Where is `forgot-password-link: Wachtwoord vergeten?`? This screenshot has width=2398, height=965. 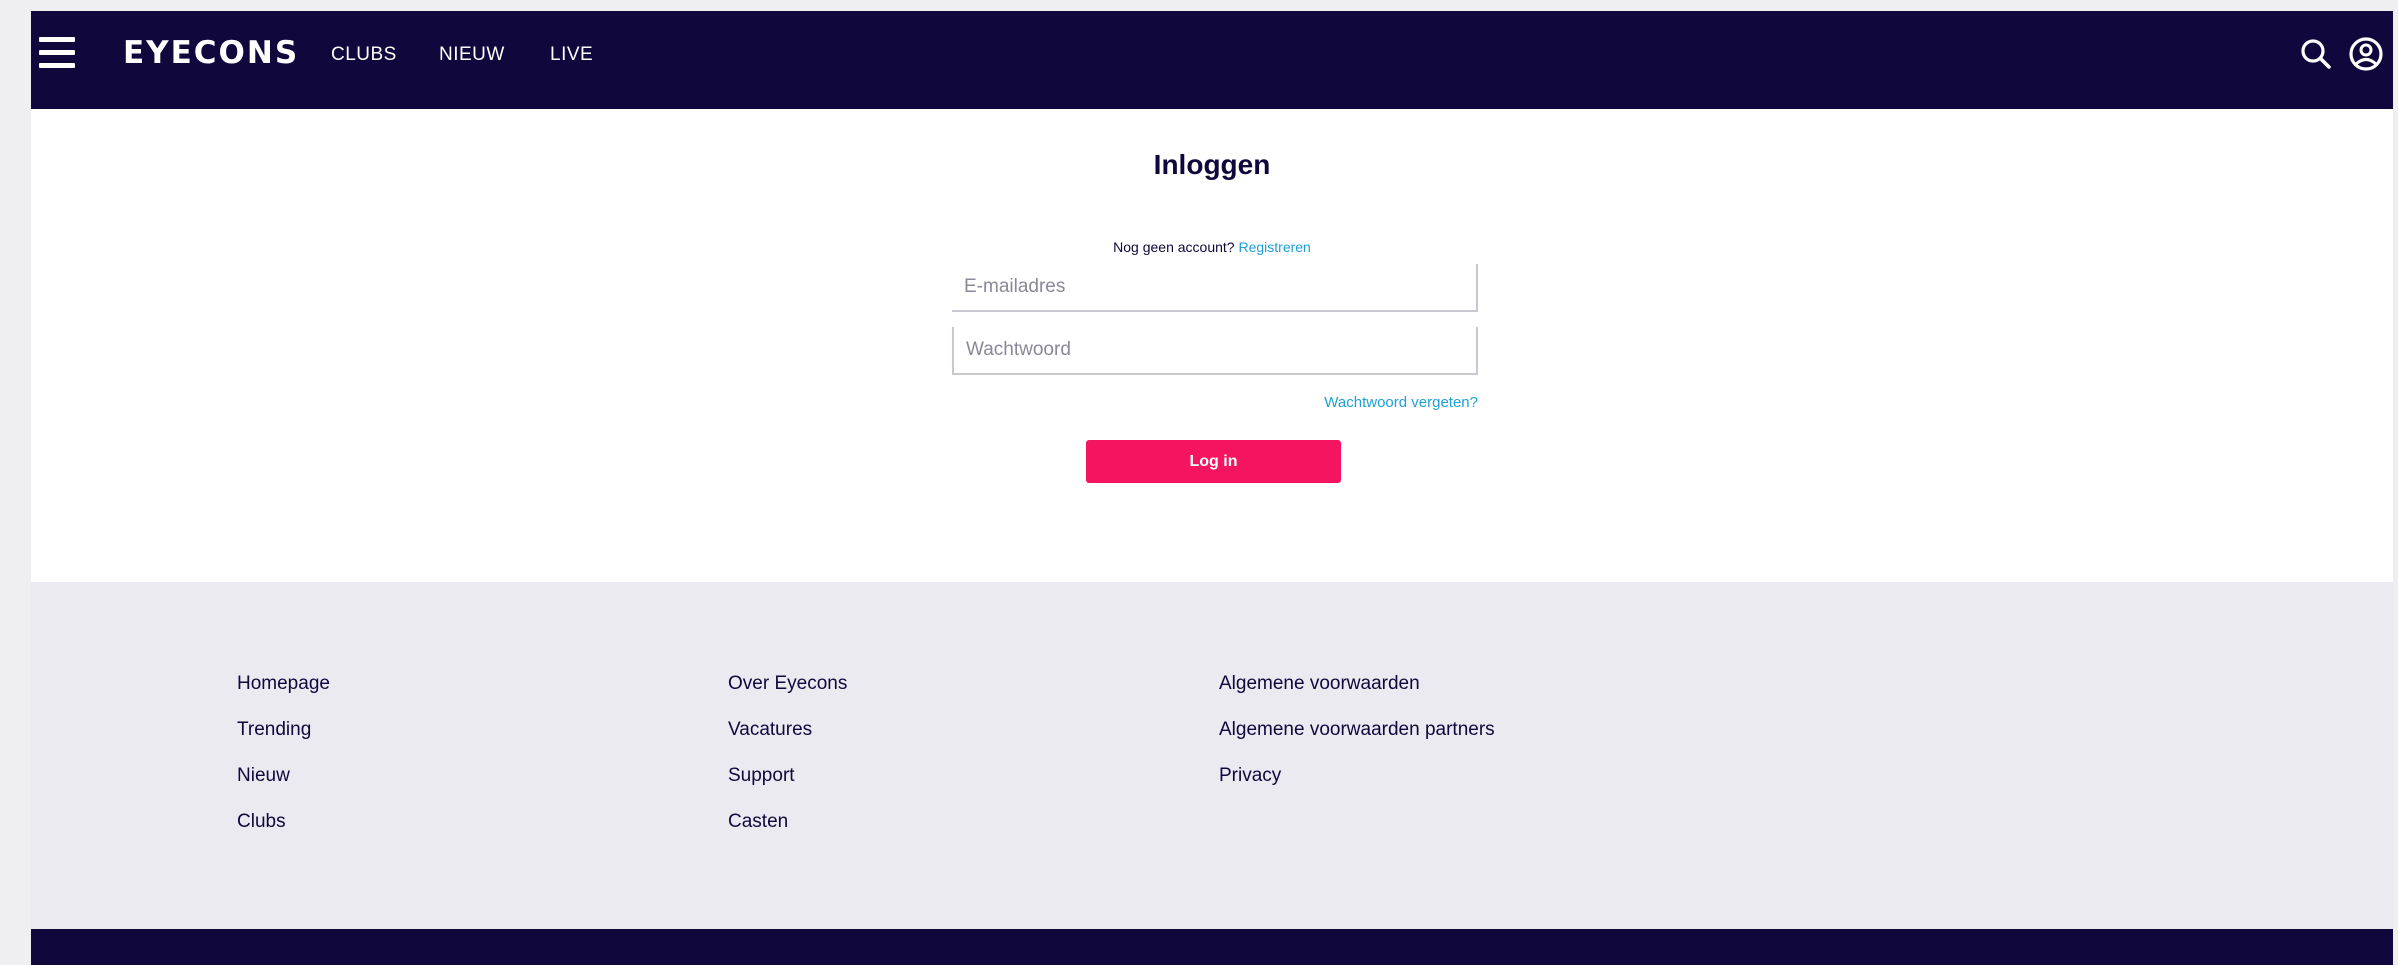 forgot-password-link: Wachtwoord vergeten? is located at coordinates (1401, 402).